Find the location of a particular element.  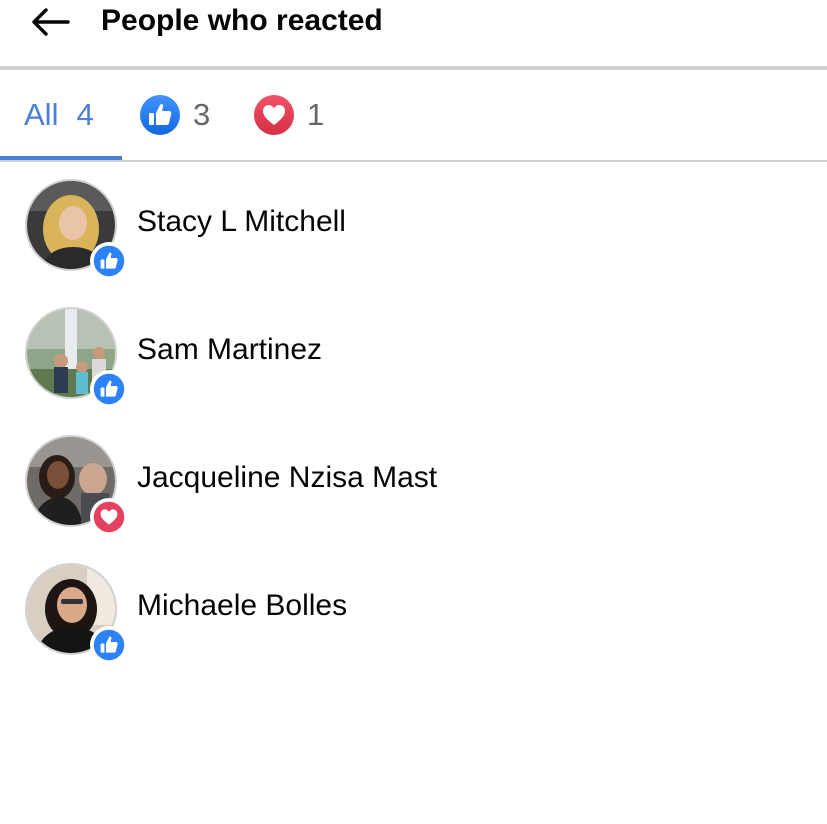

tab-like: 3 is located at coordinates (174, 115).